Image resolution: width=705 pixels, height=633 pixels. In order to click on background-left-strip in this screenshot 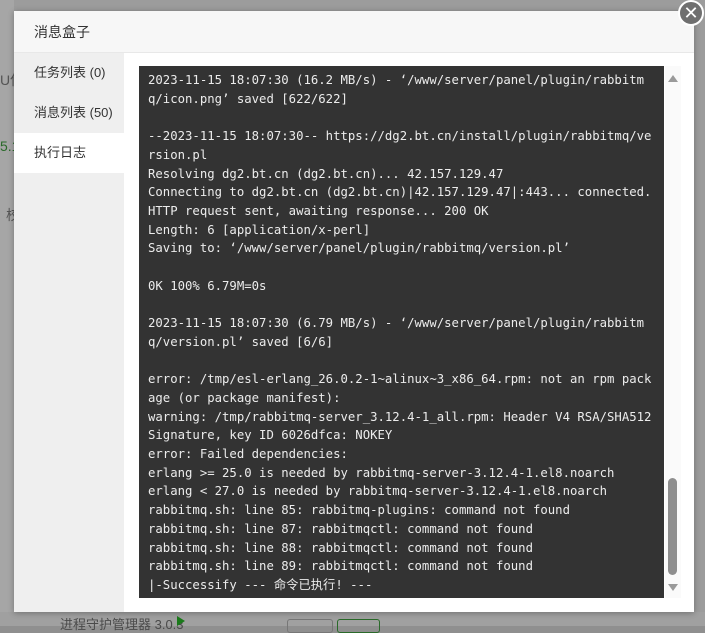, I will do `click(7, 306)`.